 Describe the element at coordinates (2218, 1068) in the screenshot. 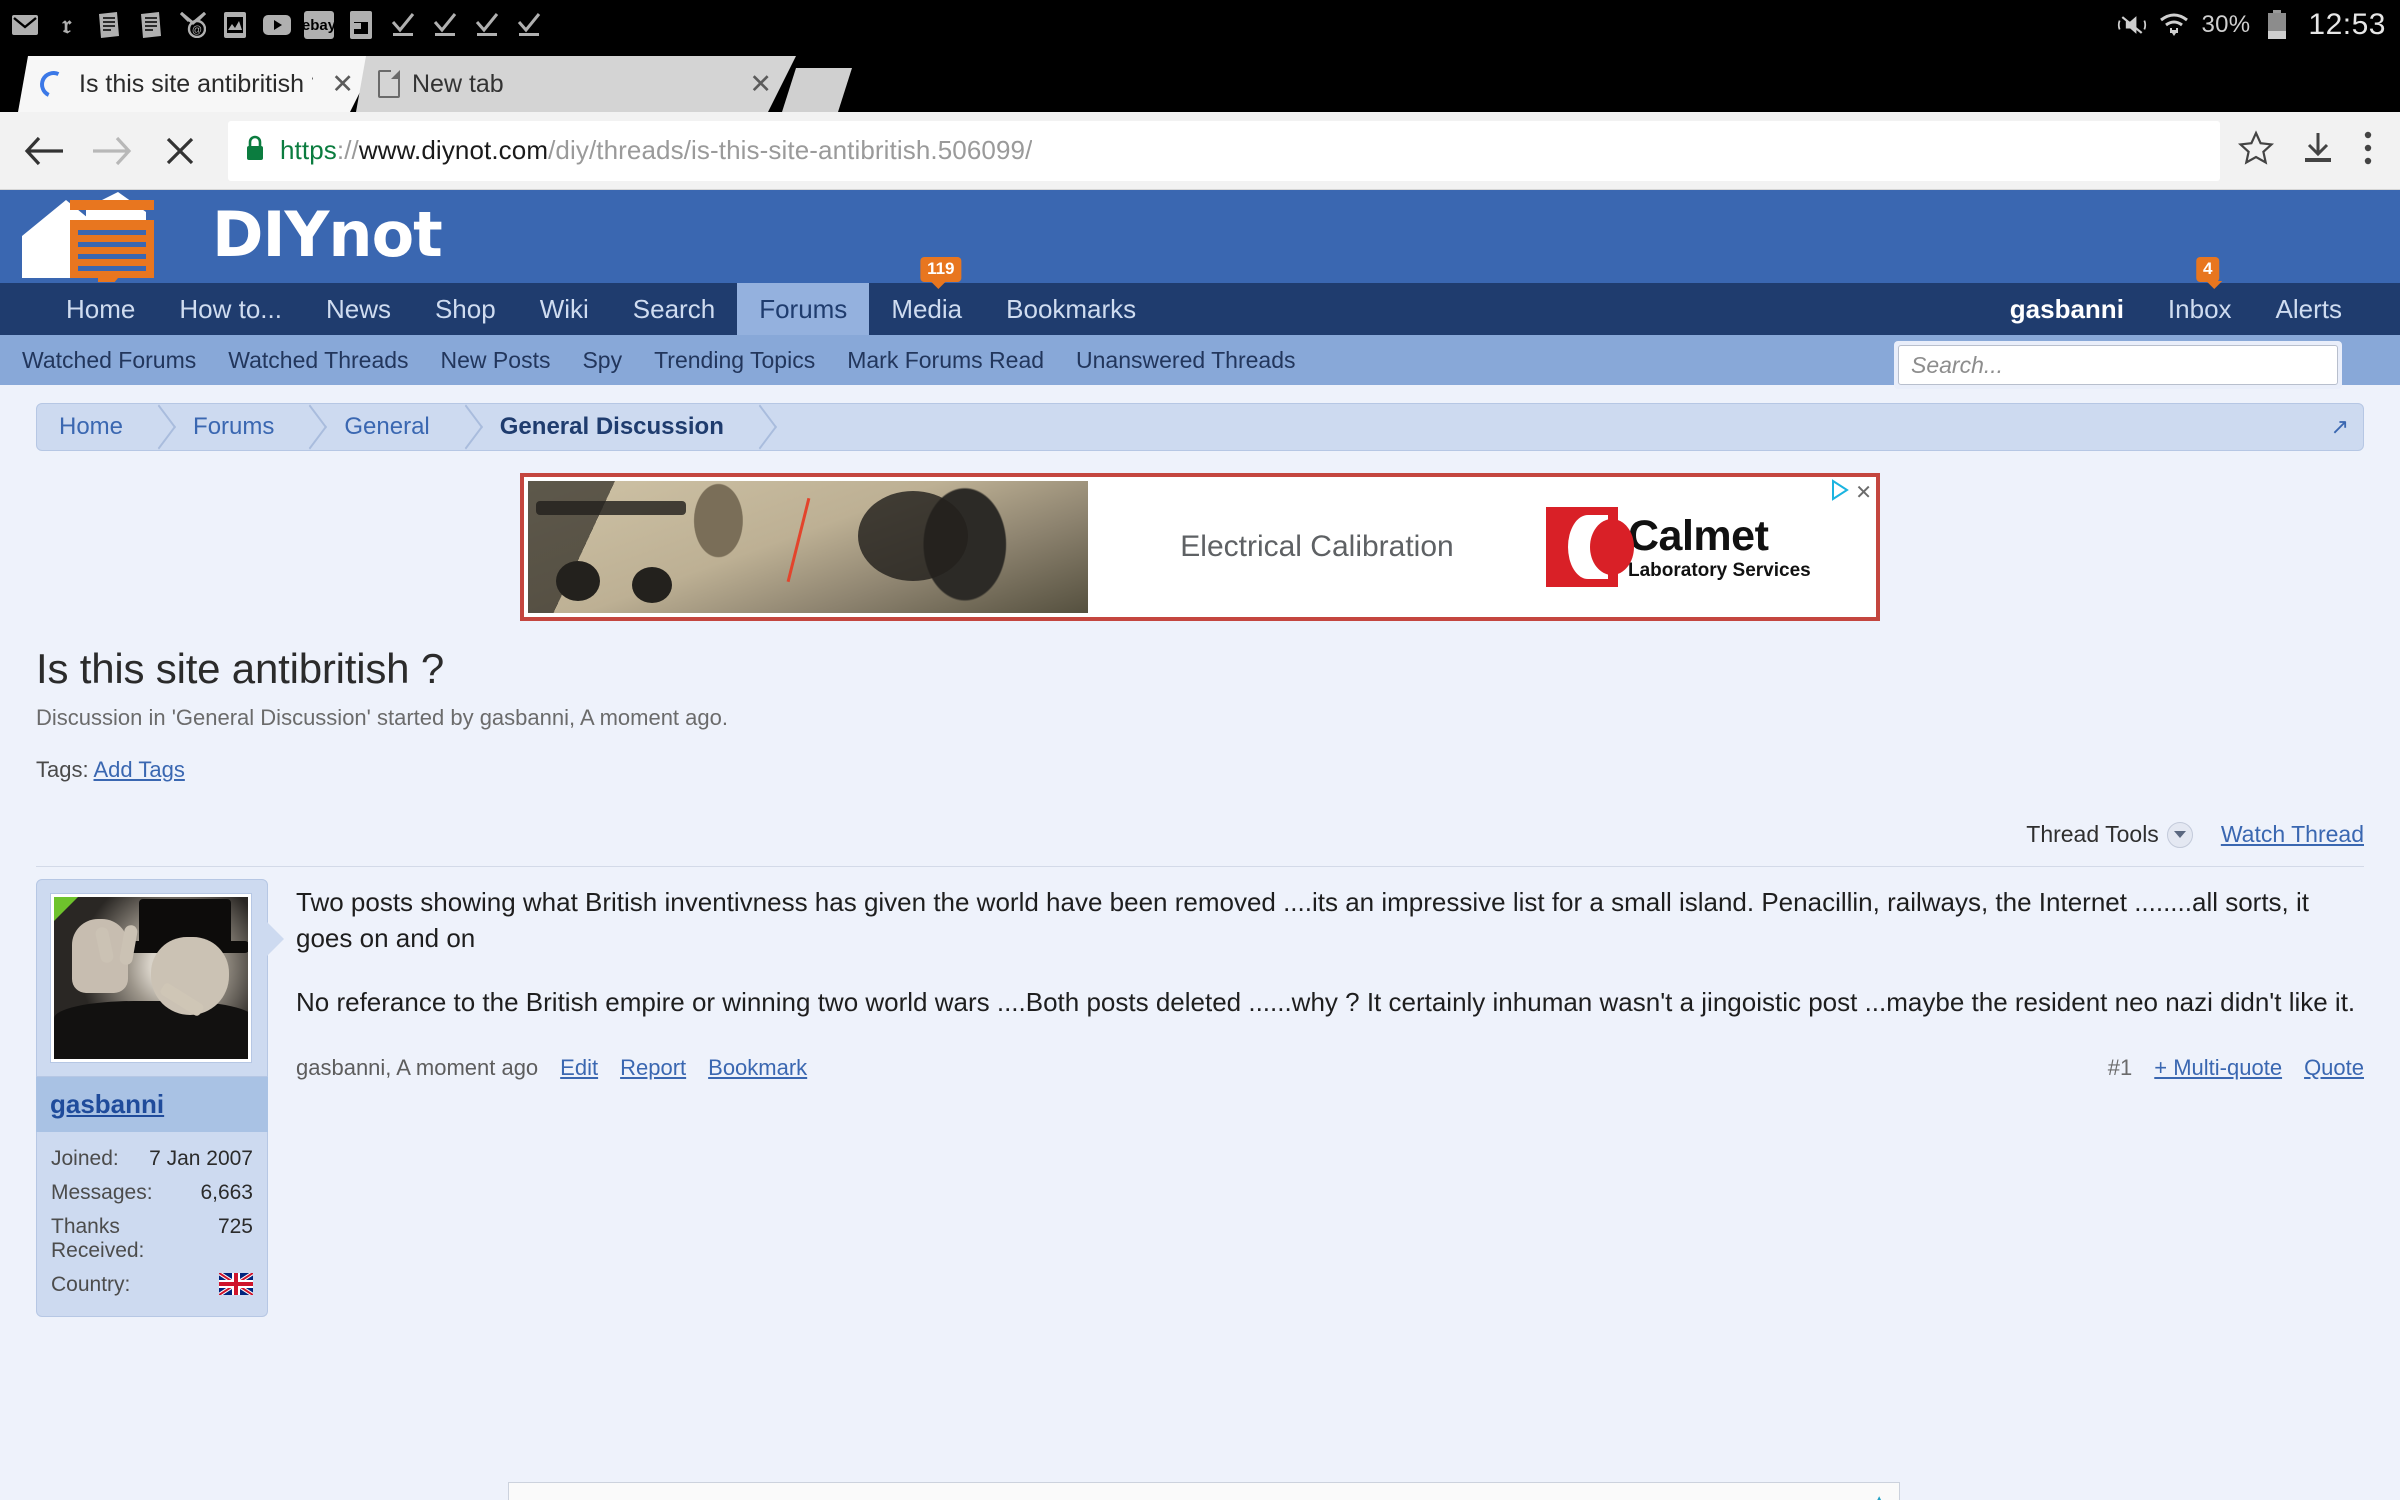

I see `multi-quote-link: + Multi-quote` at that location.